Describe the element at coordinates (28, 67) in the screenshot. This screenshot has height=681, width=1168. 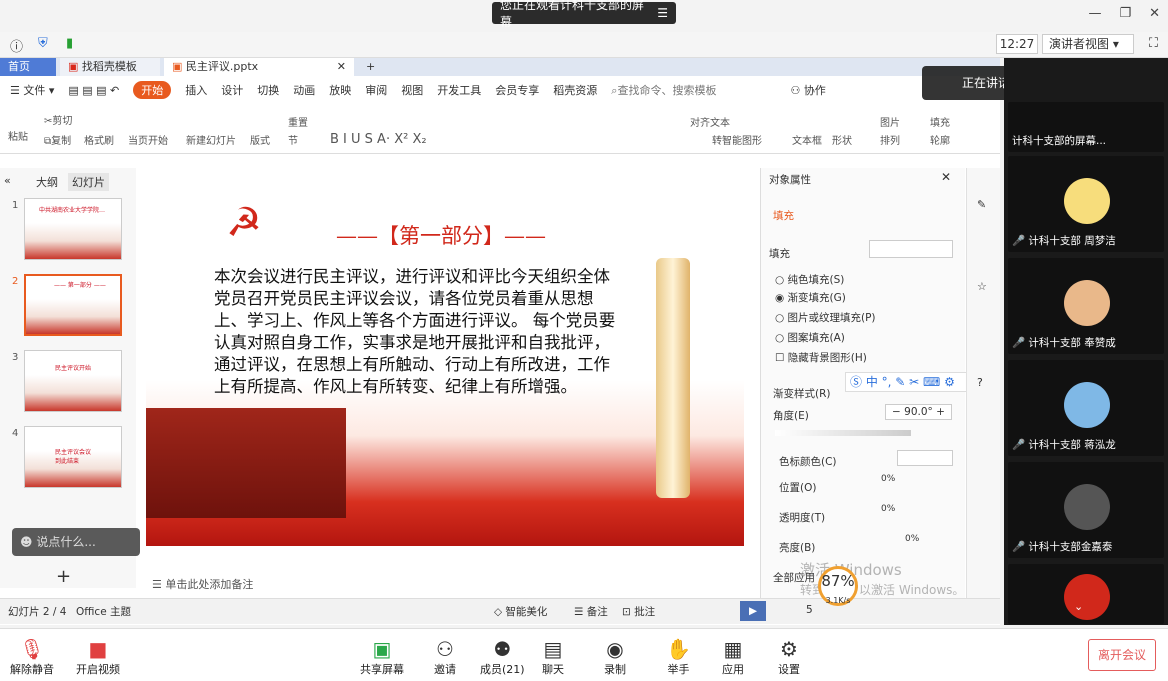
I see `tab-home: 首页` at that location.